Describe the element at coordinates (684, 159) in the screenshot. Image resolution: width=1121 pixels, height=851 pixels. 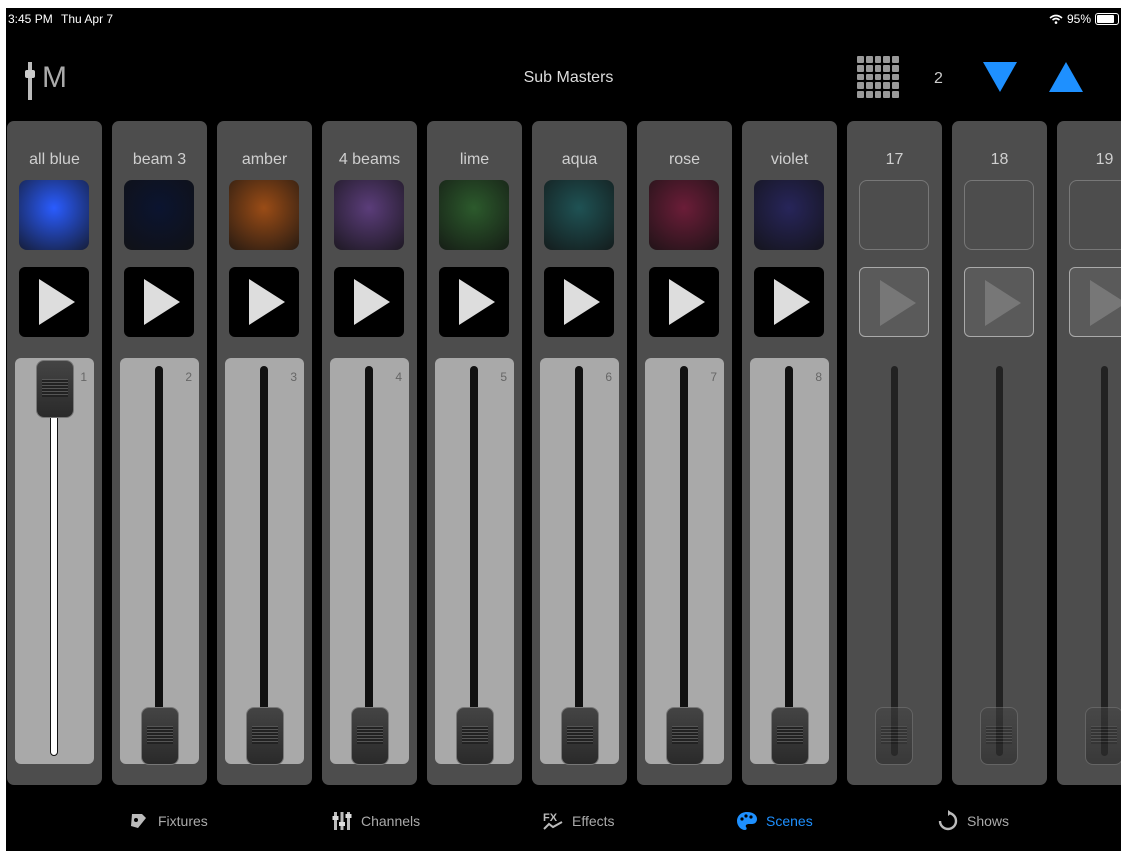
I see `strip-label: rose` at that location.